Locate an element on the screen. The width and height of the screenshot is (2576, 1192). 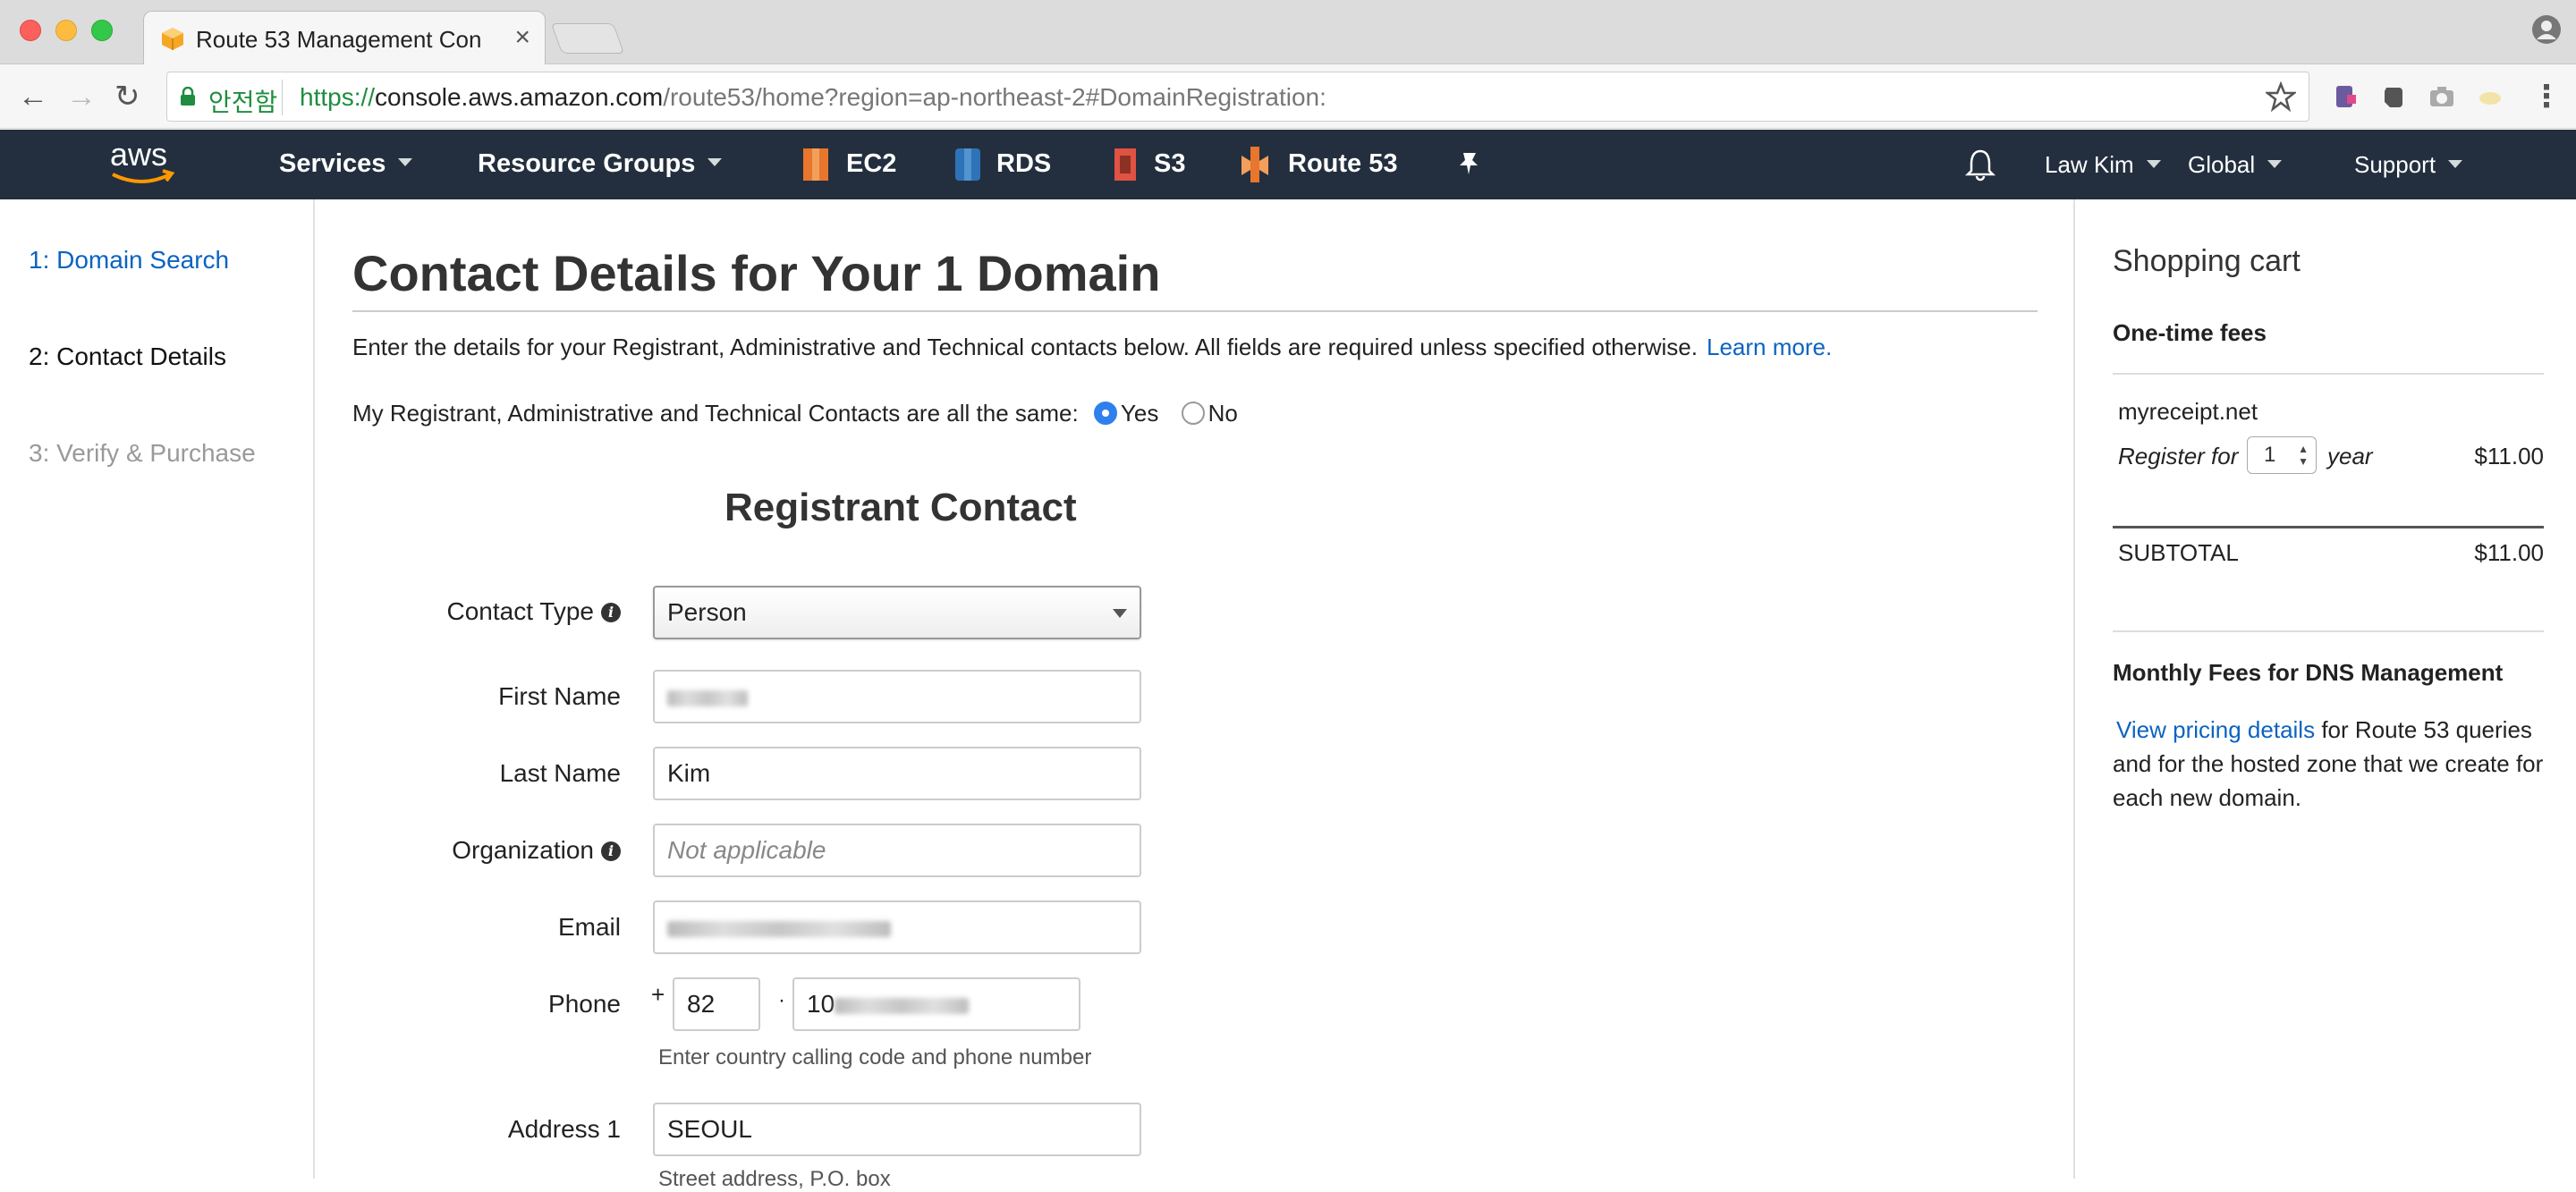
one-time-fees-heading: One-time fees is located at coordinates (2190, 332).